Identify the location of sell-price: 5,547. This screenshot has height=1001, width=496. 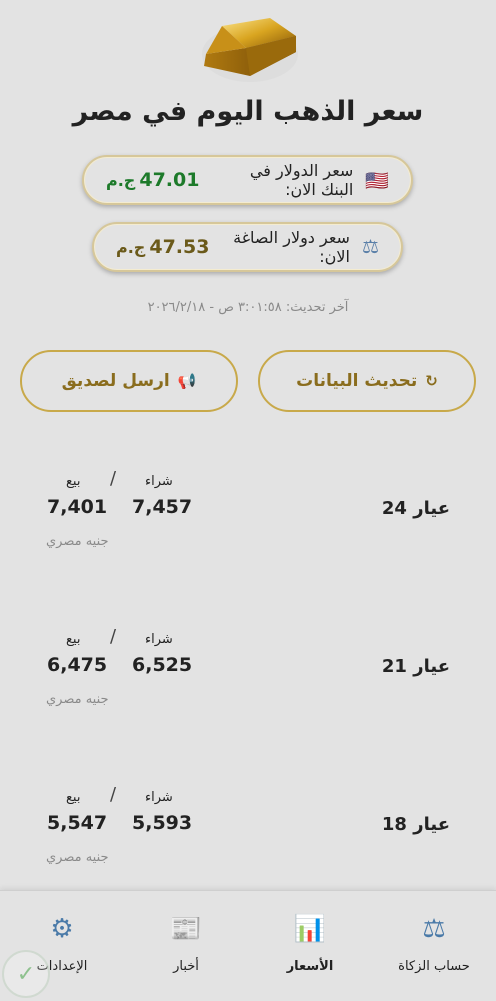
(77, 823).